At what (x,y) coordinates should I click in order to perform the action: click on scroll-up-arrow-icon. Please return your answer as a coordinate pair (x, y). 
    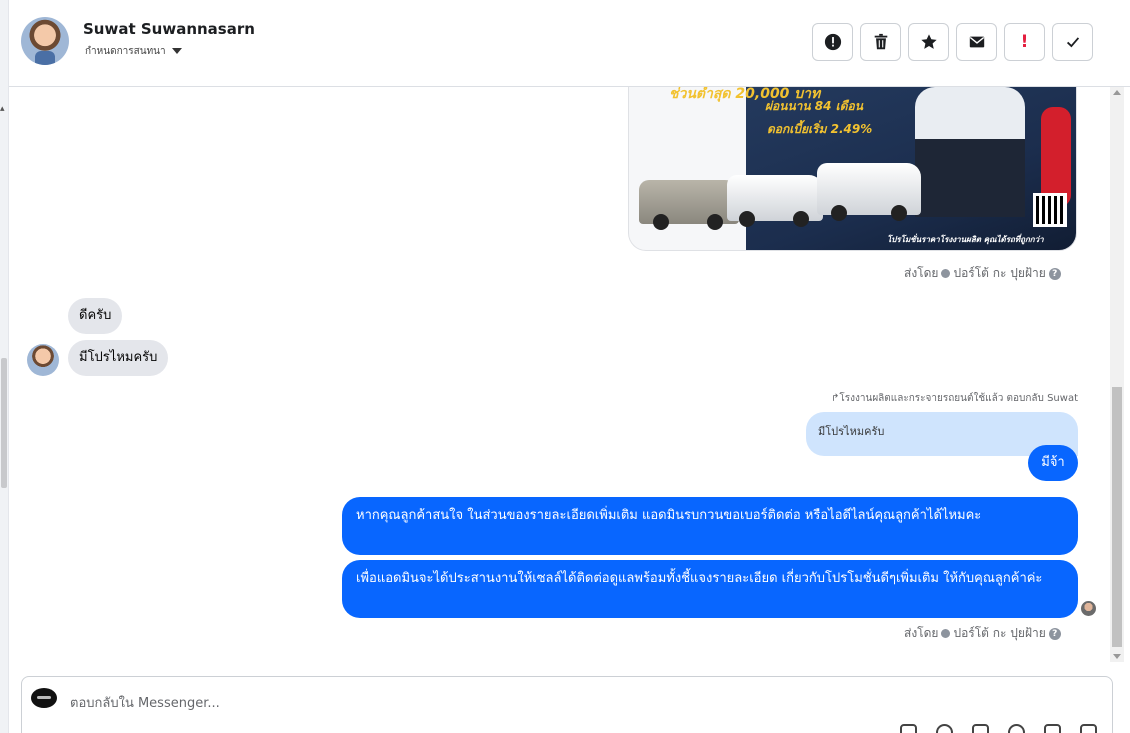
    Looking at the image, I should click on (1117, 92).